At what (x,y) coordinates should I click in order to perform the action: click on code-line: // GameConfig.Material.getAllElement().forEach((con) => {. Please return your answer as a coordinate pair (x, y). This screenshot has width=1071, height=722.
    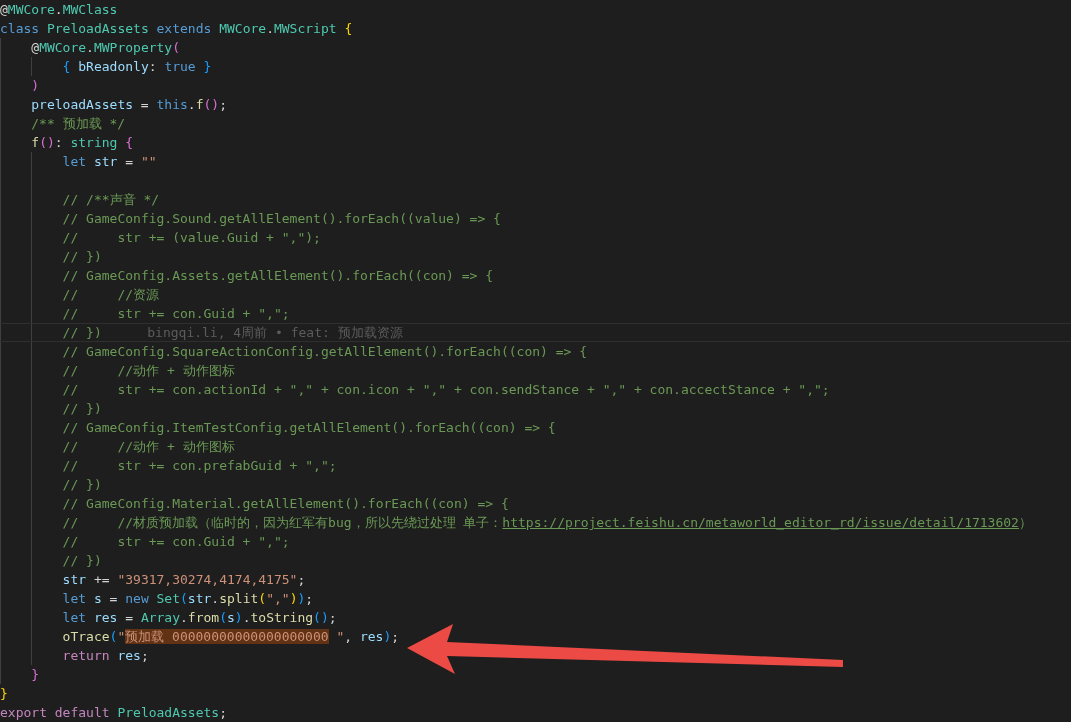
    Looking at the image, I should click on (285, 504).